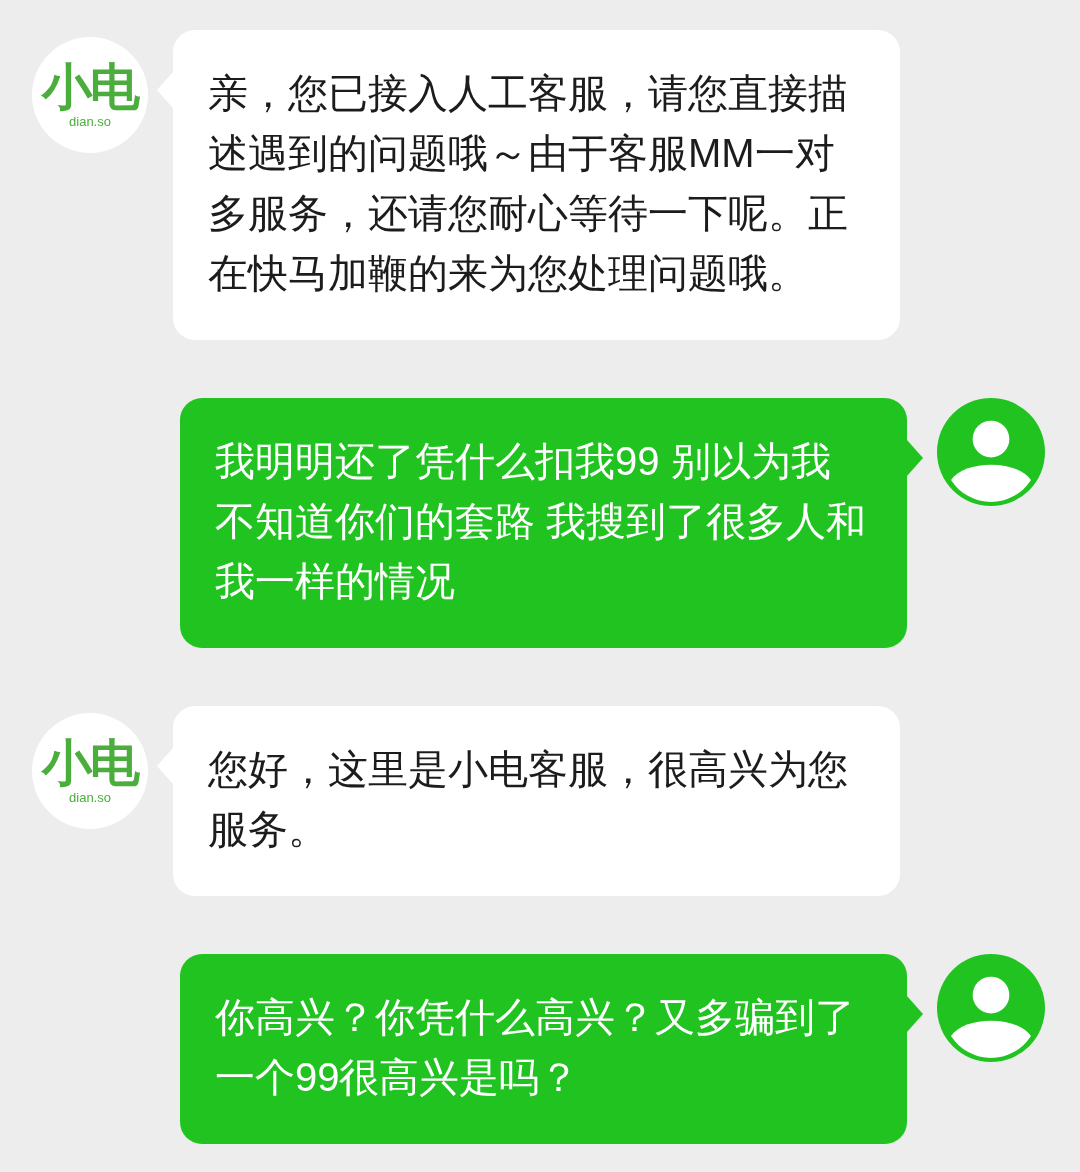  Describe the element at coordinates (528, 799) in the screenshot. I see `message-text: 您好，这里是小电客服，很高兴为您服务。` at that location.